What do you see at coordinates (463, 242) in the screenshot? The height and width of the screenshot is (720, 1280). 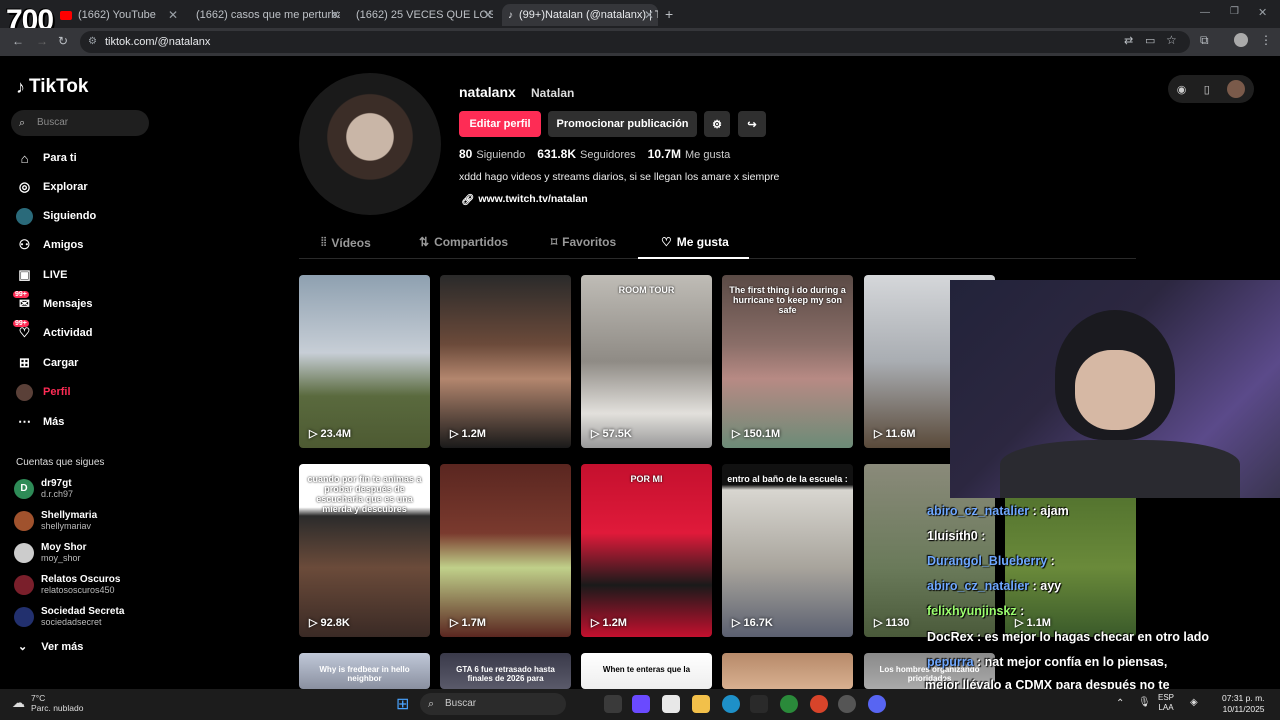 I see `tab-compartidos: ⇅ Compartidos` at bounding box center [463, 242].